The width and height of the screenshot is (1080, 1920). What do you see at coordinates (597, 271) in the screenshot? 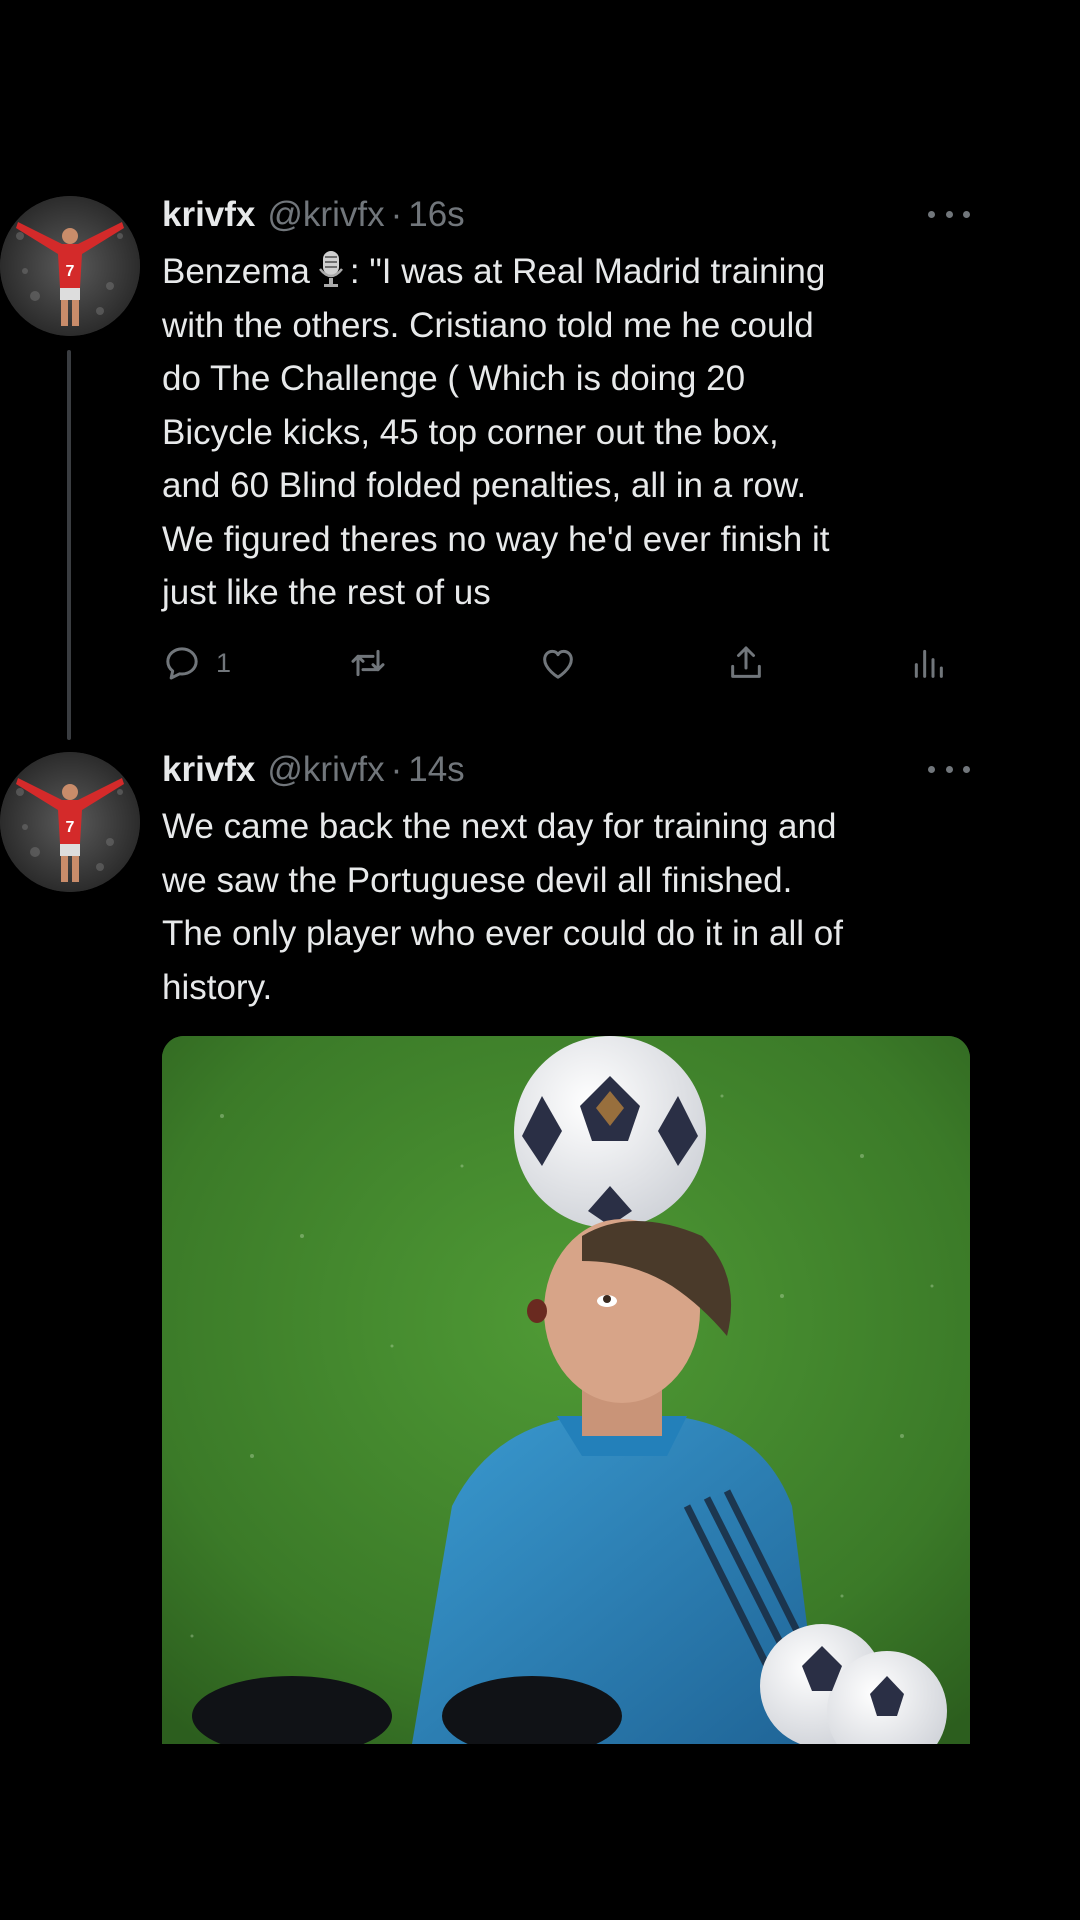
I see `tweet-line-text: "I was at Real Madrid training` at bounding box center [597, 271].